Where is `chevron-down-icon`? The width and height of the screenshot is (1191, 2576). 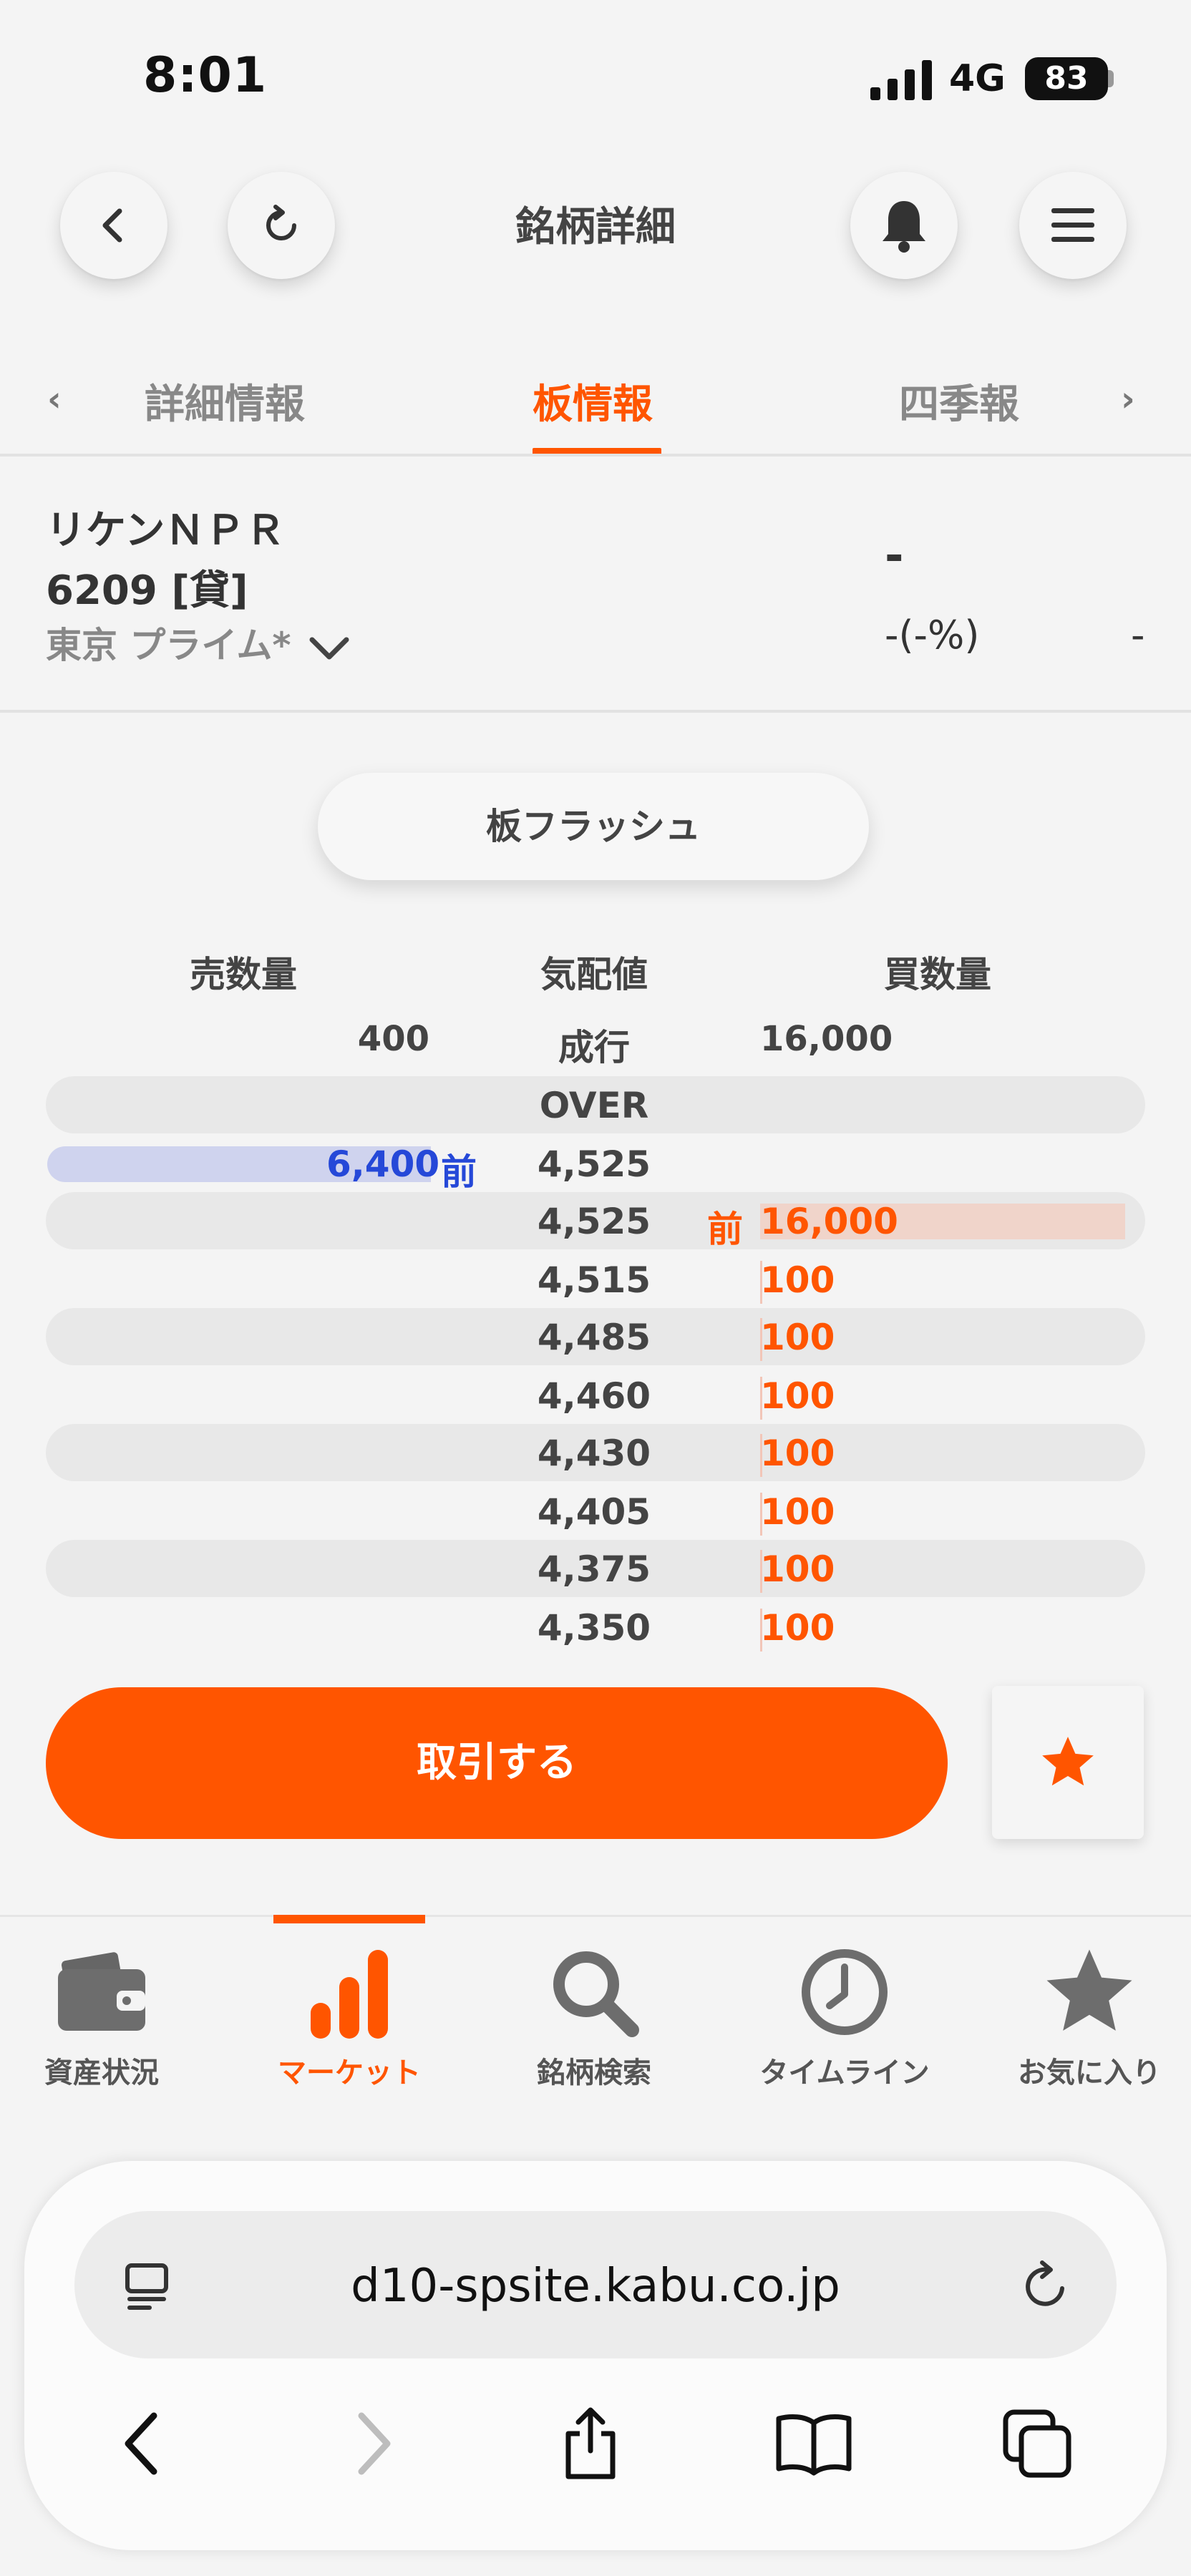 chevron-down-icon is located at coordinates (329, 648).